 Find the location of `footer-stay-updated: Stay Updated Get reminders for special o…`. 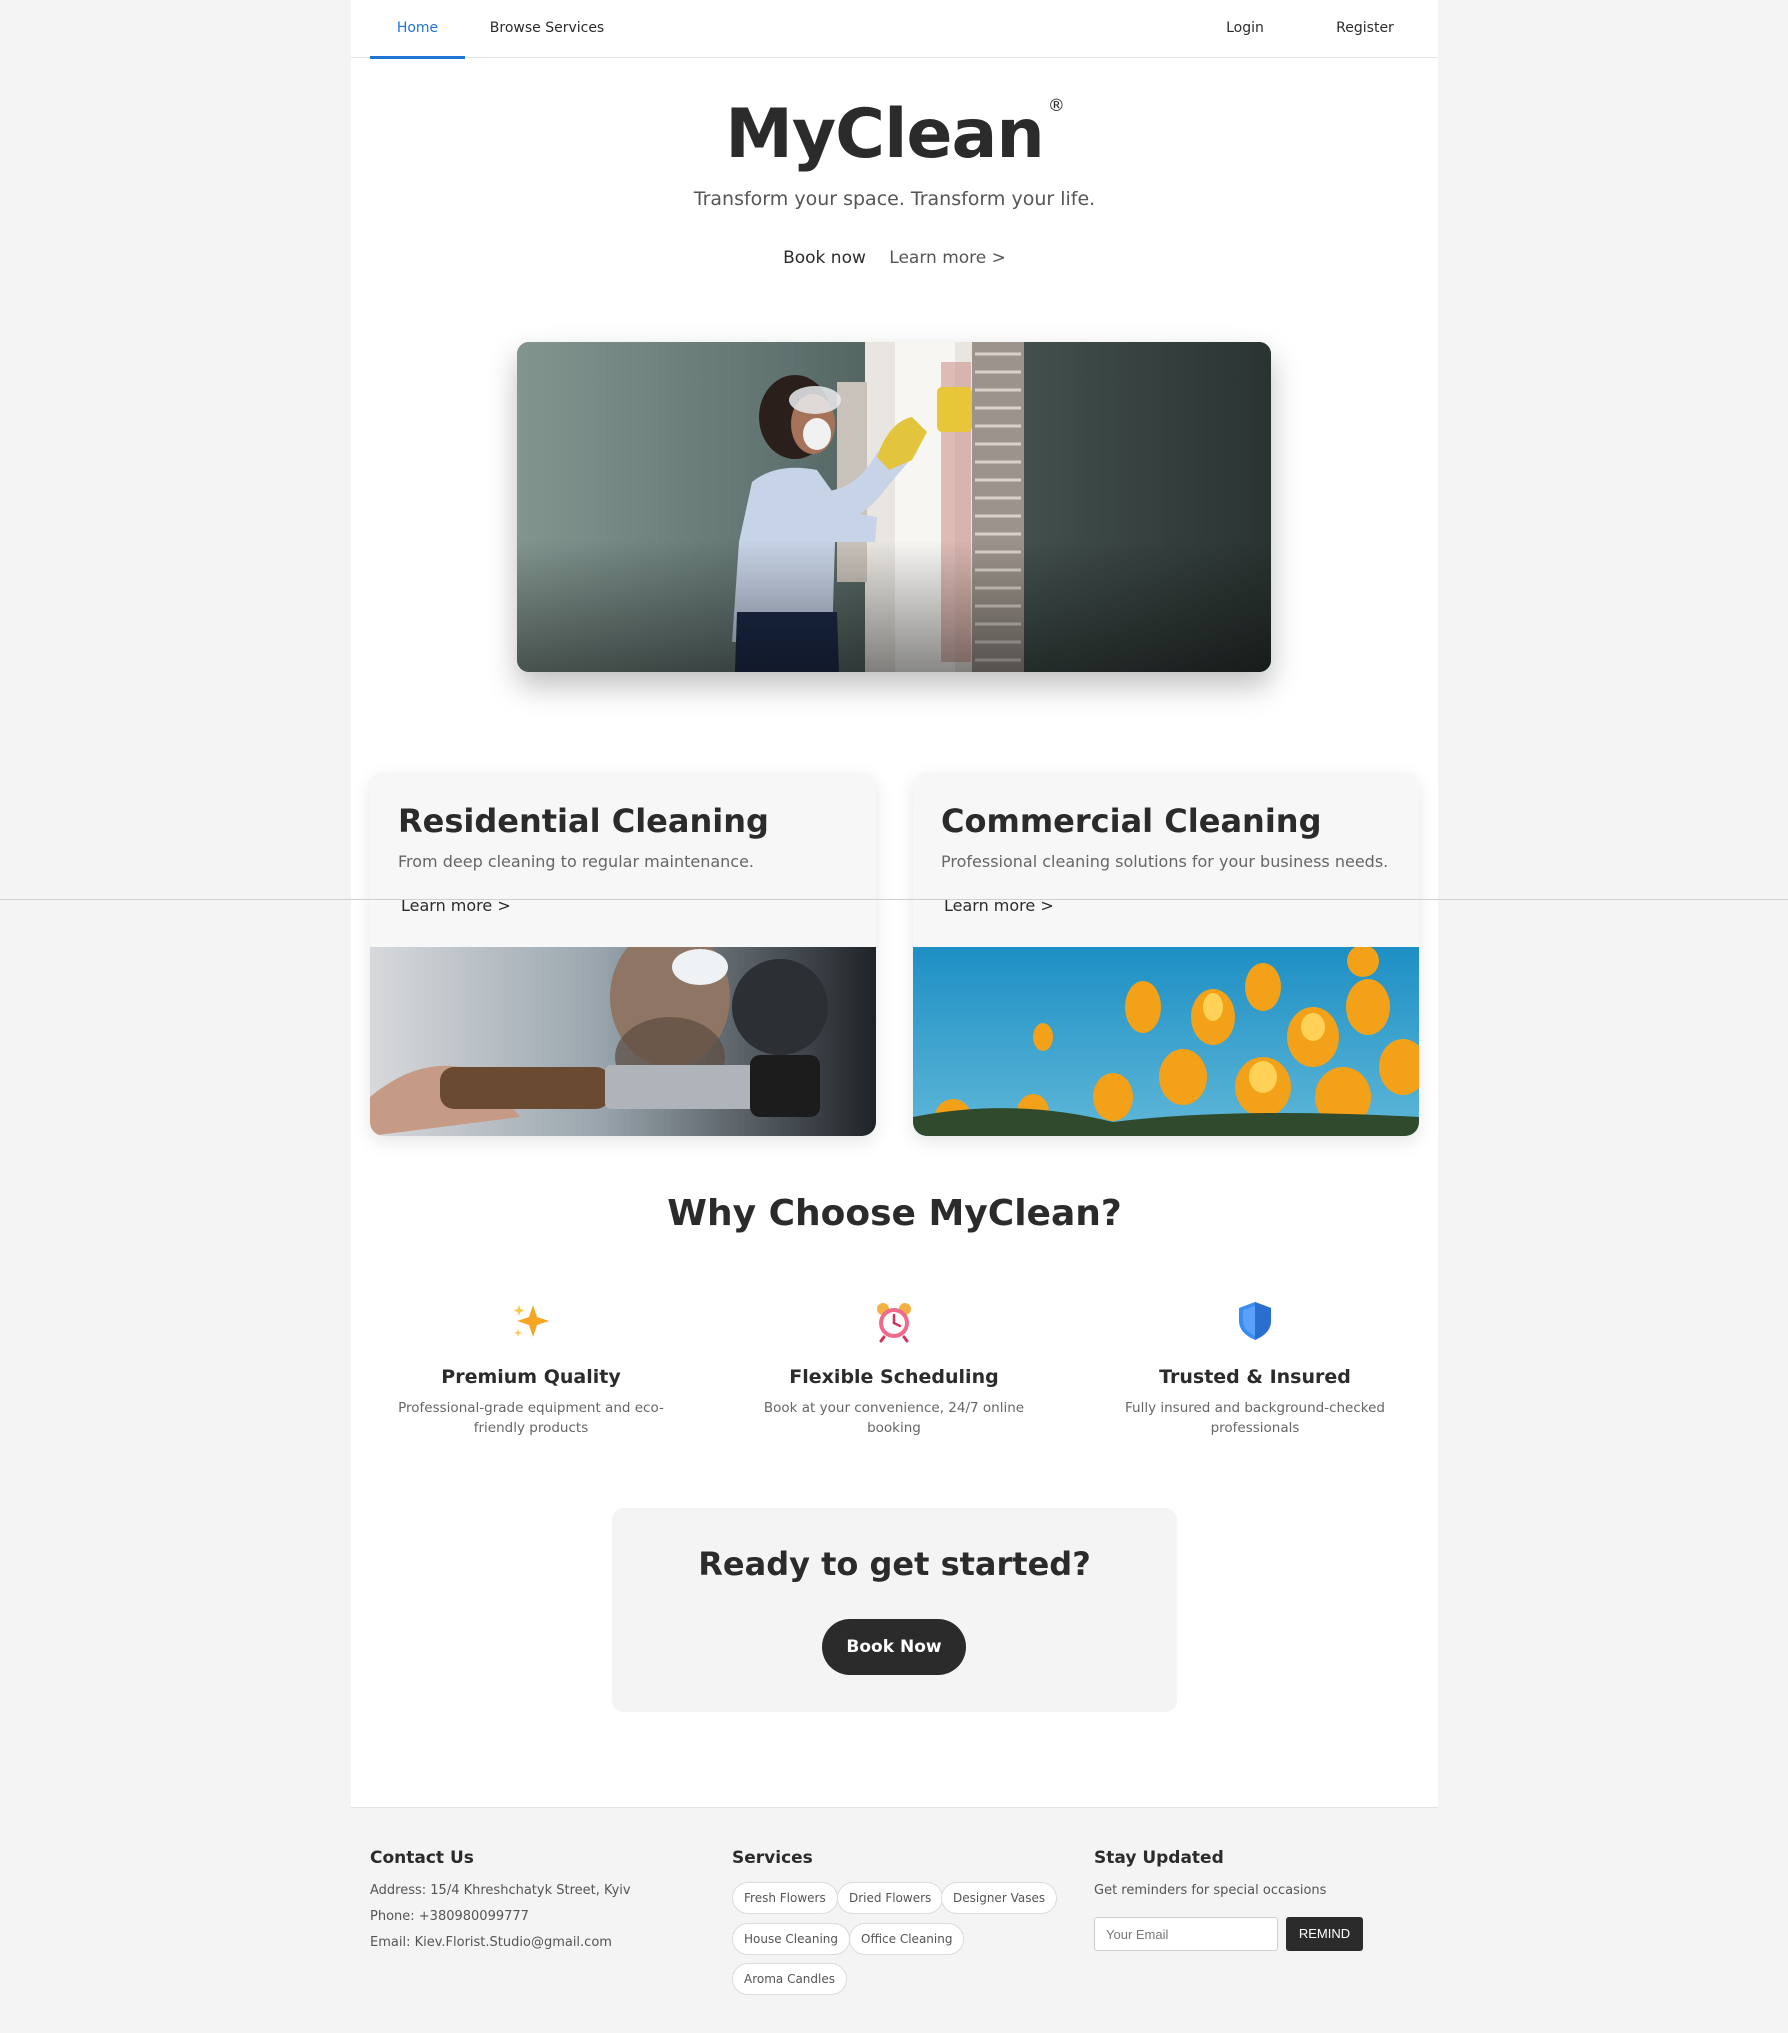

footer-stay-updated: Stay Updated Get reminders for special o… is located at coordinates (1244, 1908).